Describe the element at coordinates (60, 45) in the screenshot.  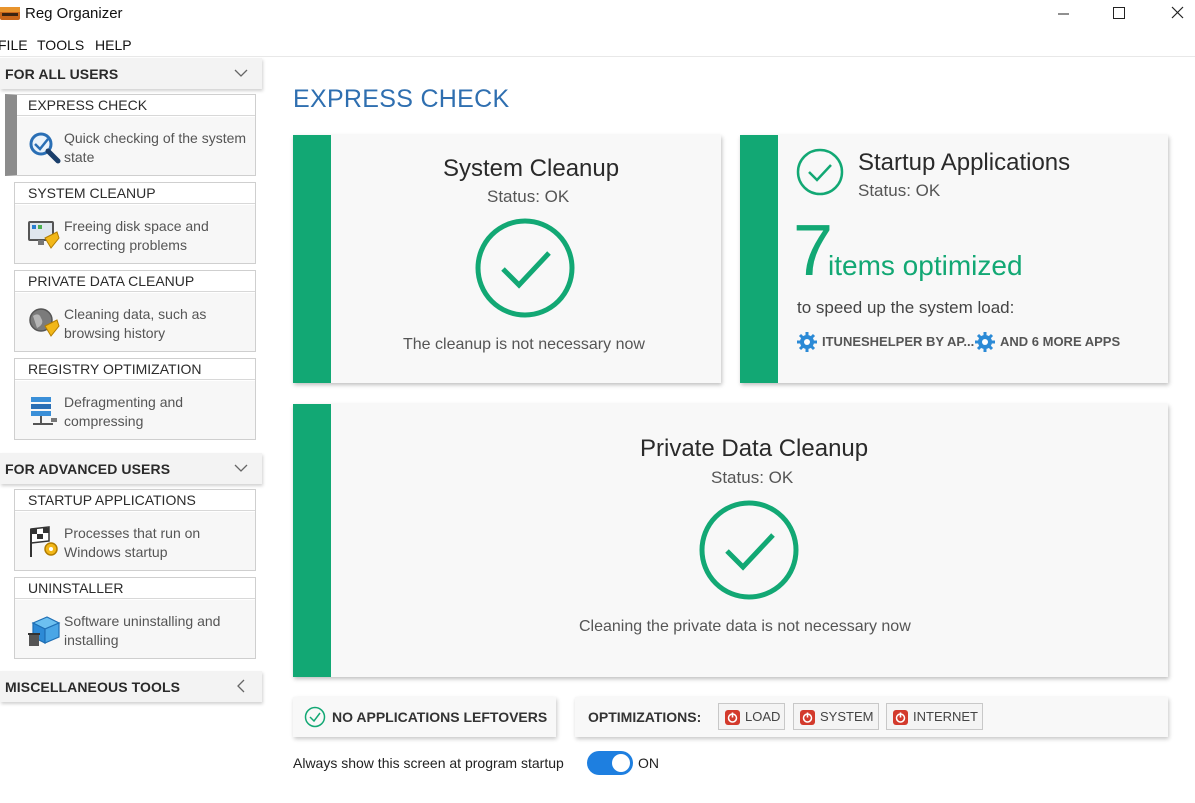
I see `menu-tools: TOOLS` at that location.